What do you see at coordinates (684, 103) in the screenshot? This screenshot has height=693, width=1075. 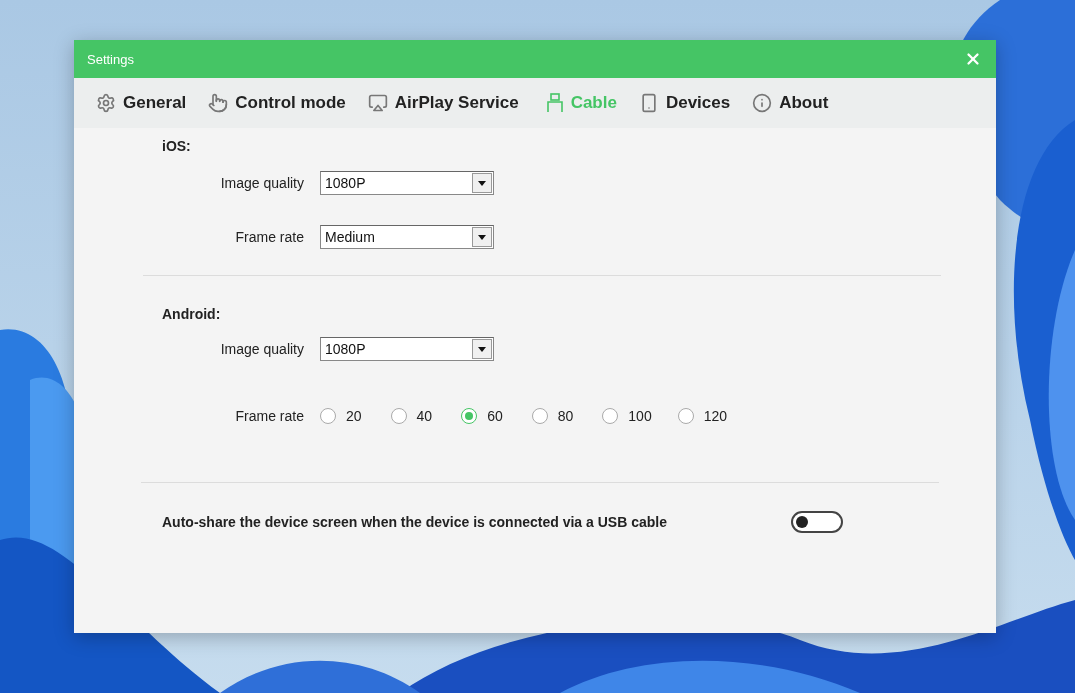 I see `tab: Devices` at bounding box center [684, 103].